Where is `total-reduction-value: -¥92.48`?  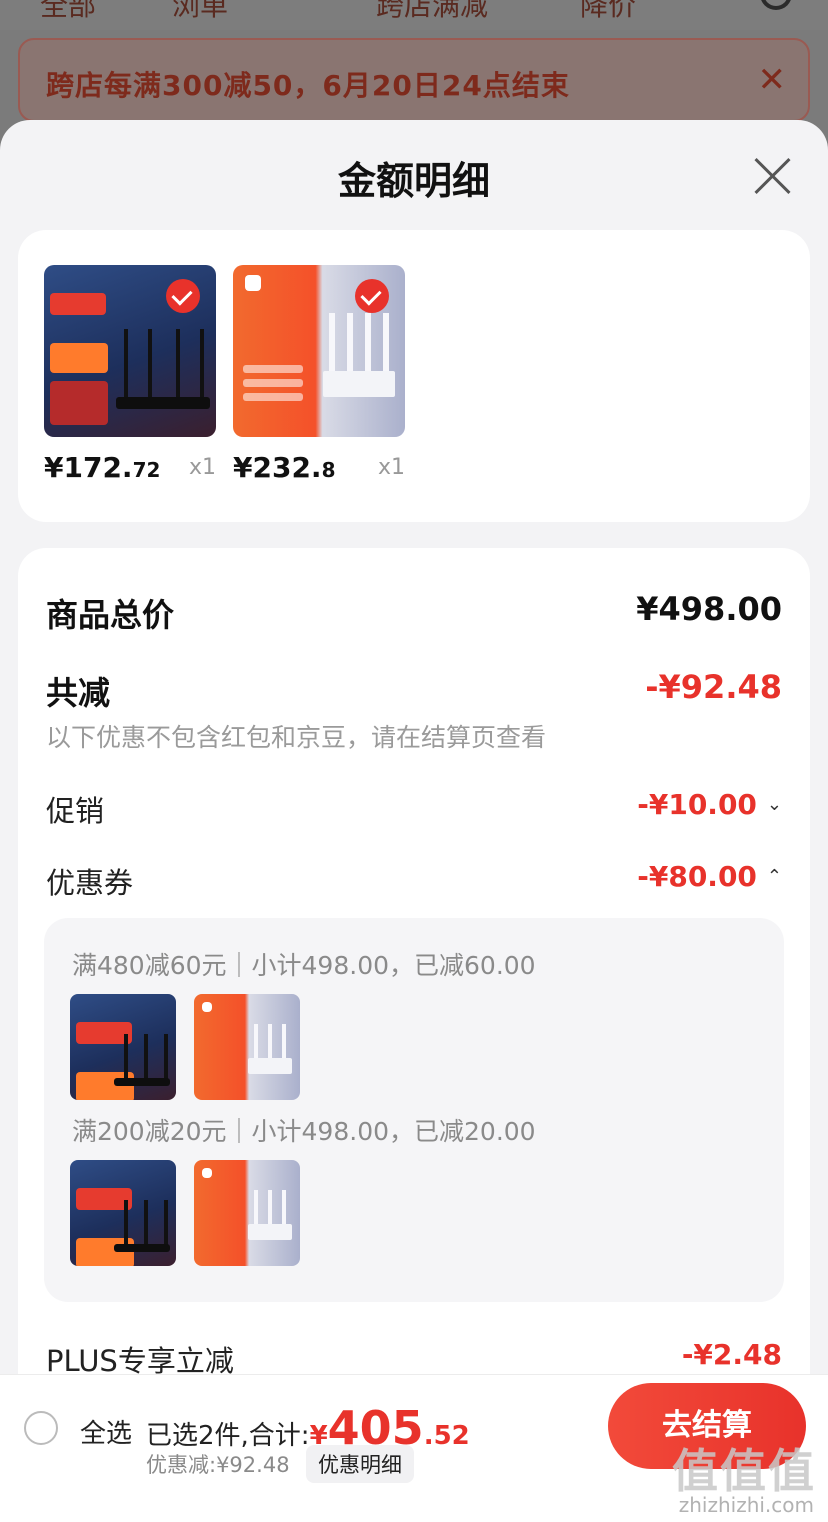 total-reduction-value: -¥92.48 is located at coordinates (713, 687).